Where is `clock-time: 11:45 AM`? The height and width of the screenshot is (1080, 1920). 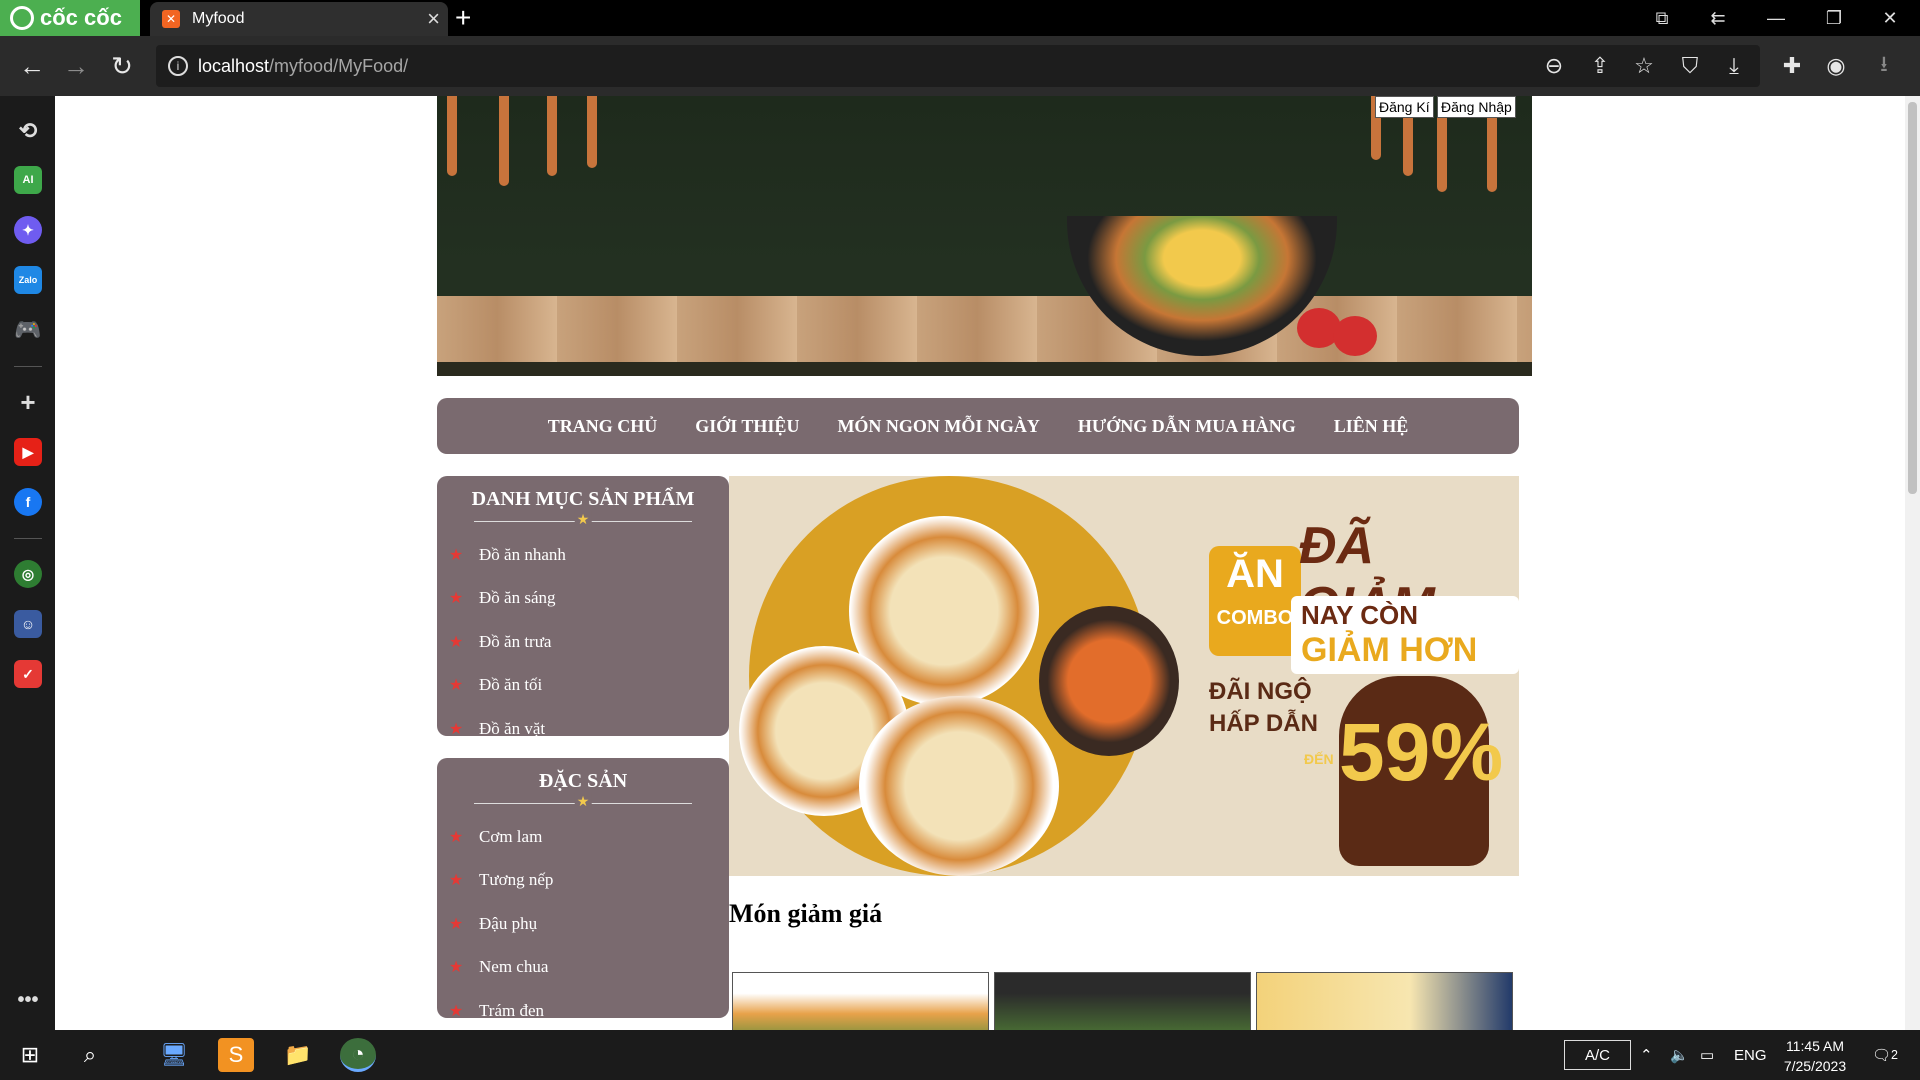 clock-time: 11:45 AM is located at coordinates (1815, 1046).